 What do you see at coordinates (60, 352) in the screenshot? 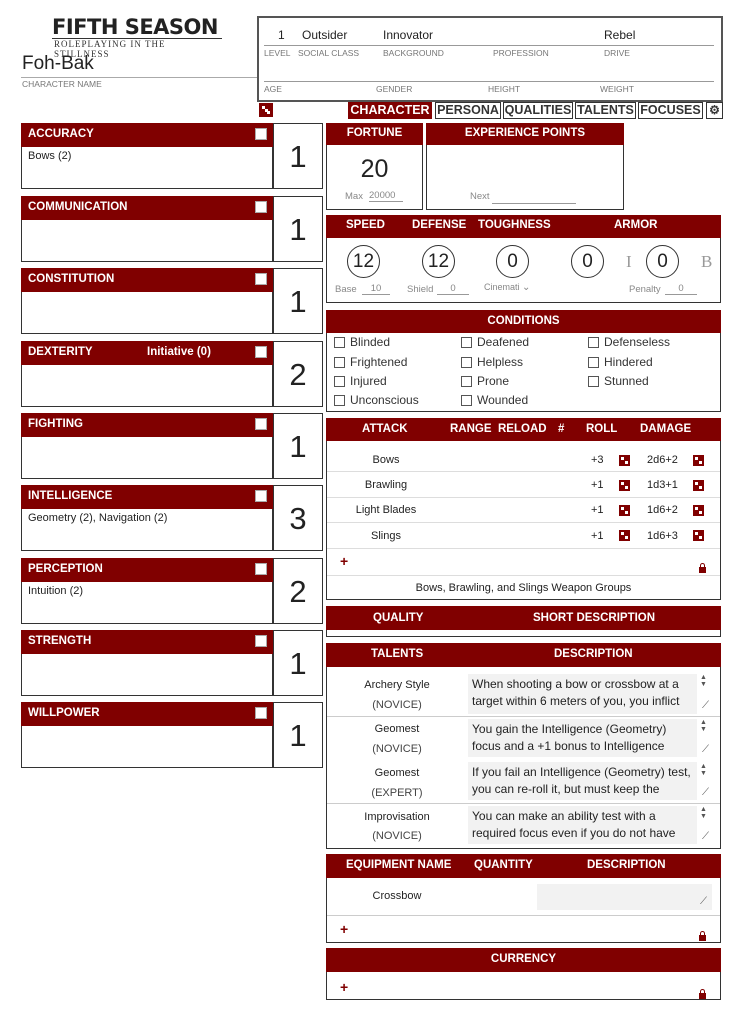
I see `ability-name: DEXTERITY` at bounding box center [60, 352].